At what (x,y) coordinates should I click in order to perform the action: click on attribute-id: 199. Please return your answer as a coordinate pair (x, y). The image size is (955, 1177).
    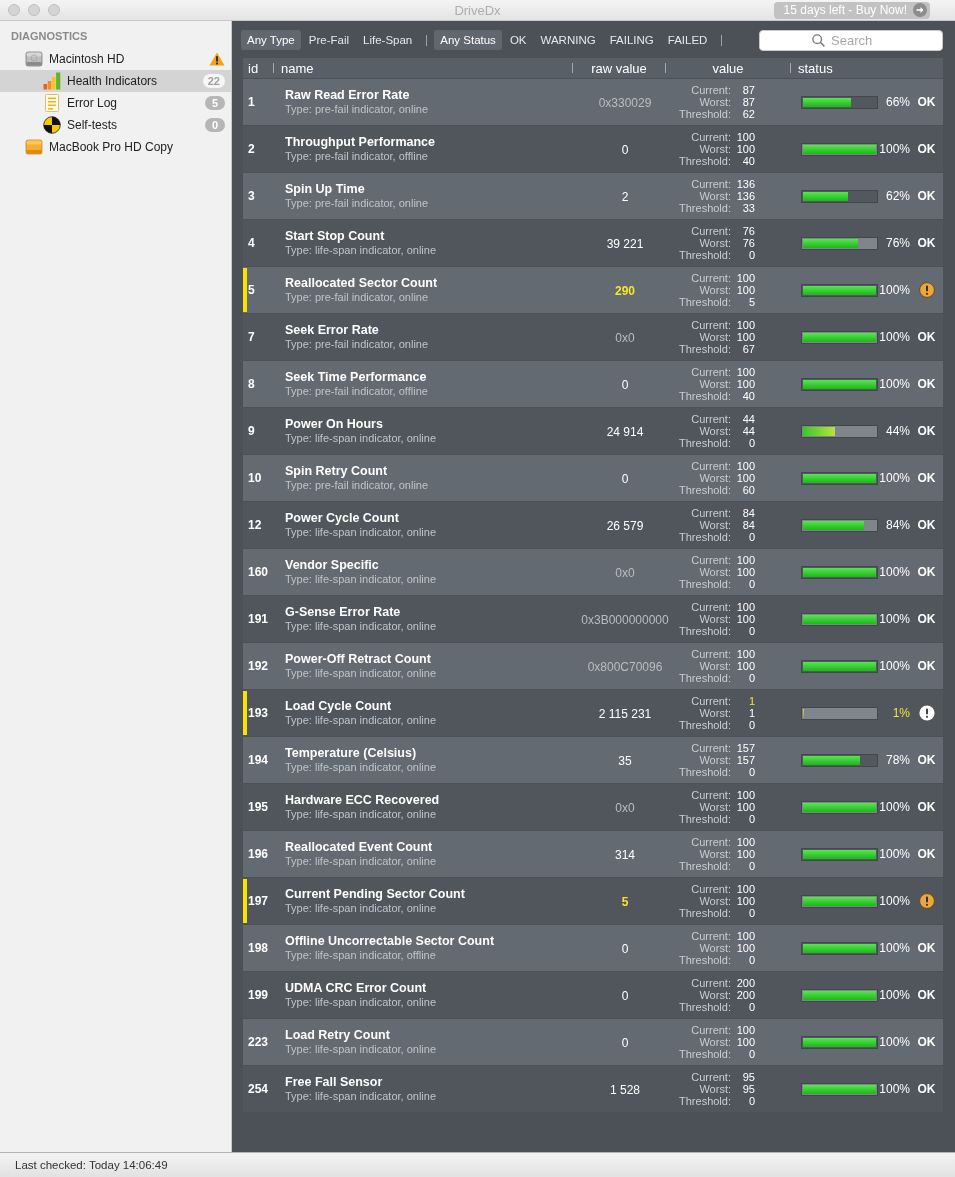
    Looking at the image, I should click on (258, 995).